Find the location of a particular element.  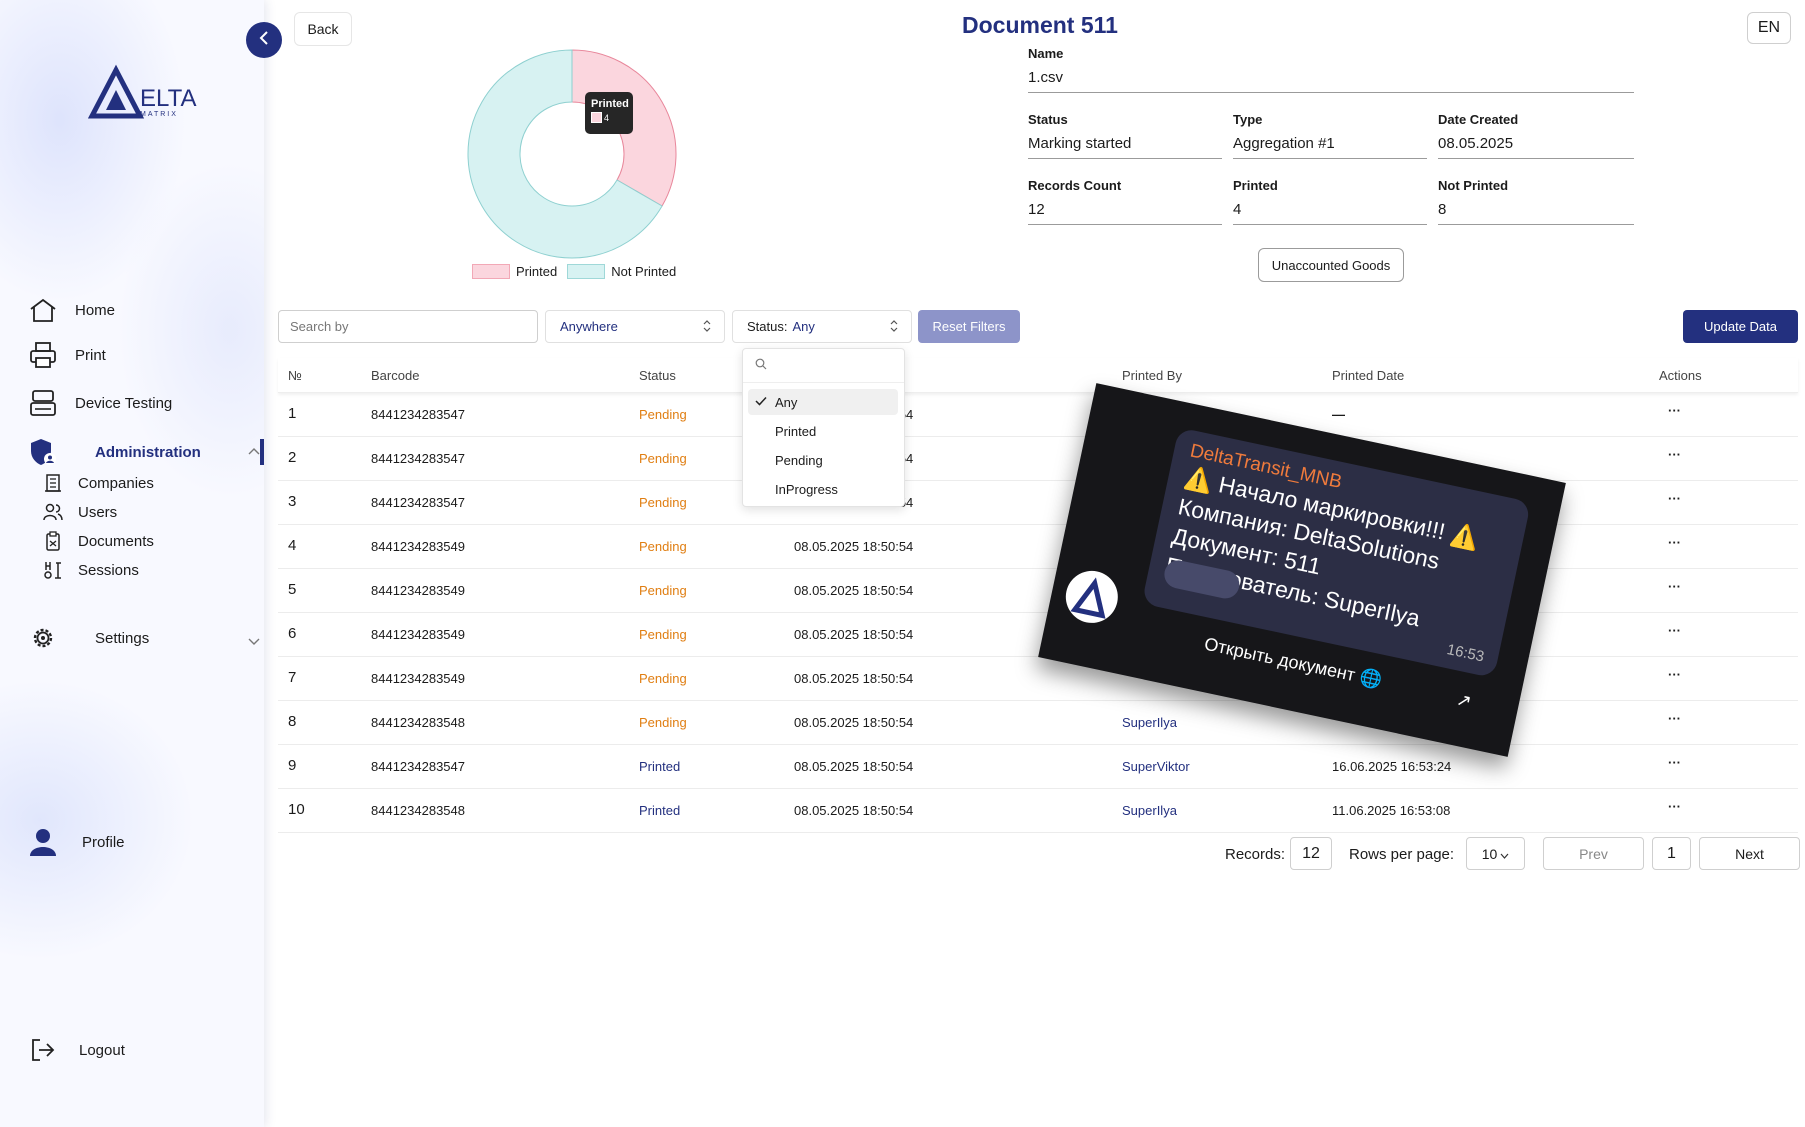

next-page-button: Next is located at coordinates (1749, 853).